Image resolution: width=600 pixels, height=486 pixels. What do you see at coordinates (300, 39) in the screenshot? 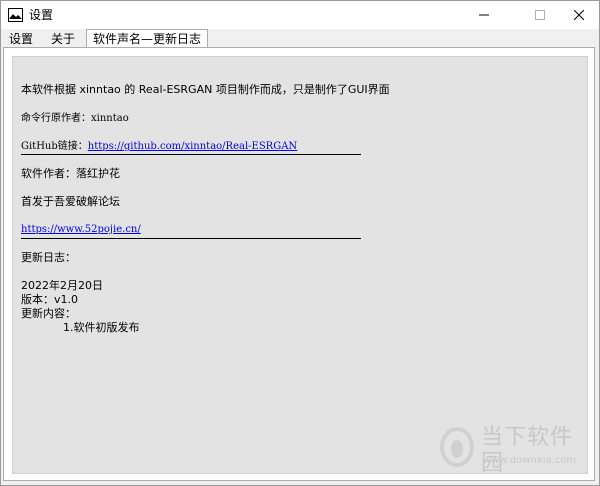
I see `tab-bar: 设置 关于 软件声名—更新日志` at bounding box center [300, 39].